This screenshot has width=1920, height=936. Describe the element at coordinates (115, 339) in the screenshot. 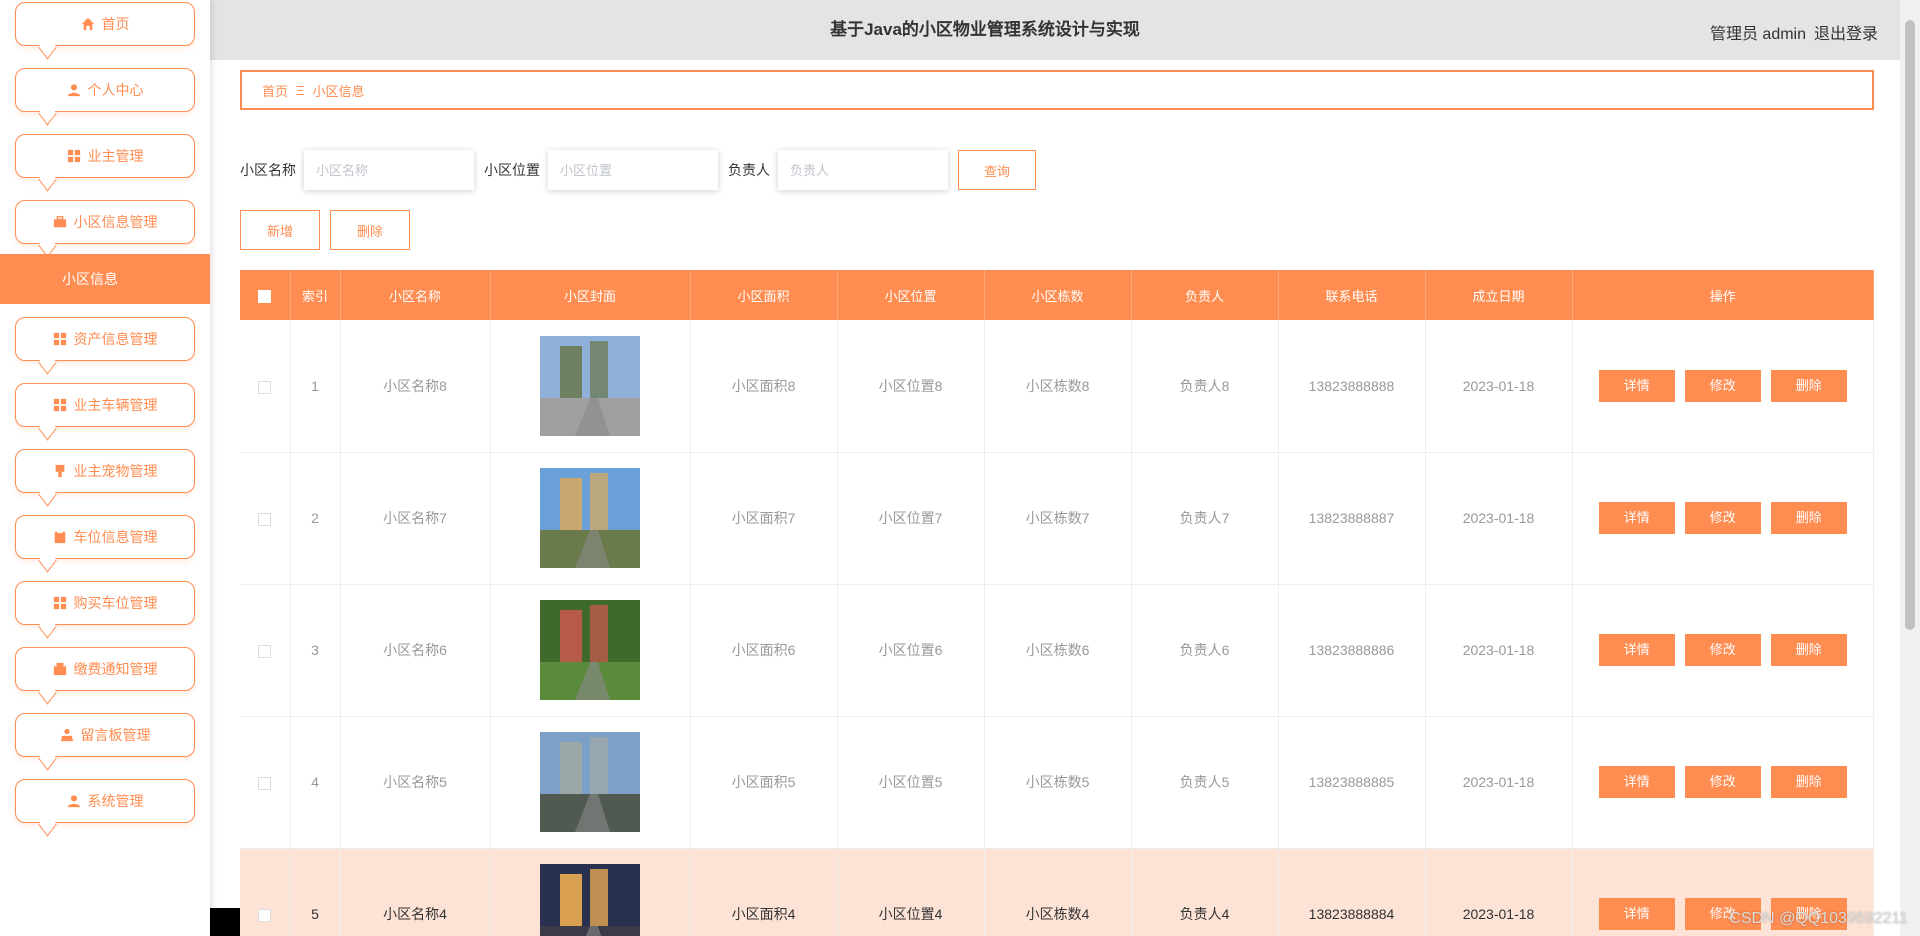

I see `sidebar-item-label: 资产信息管理` at that location.